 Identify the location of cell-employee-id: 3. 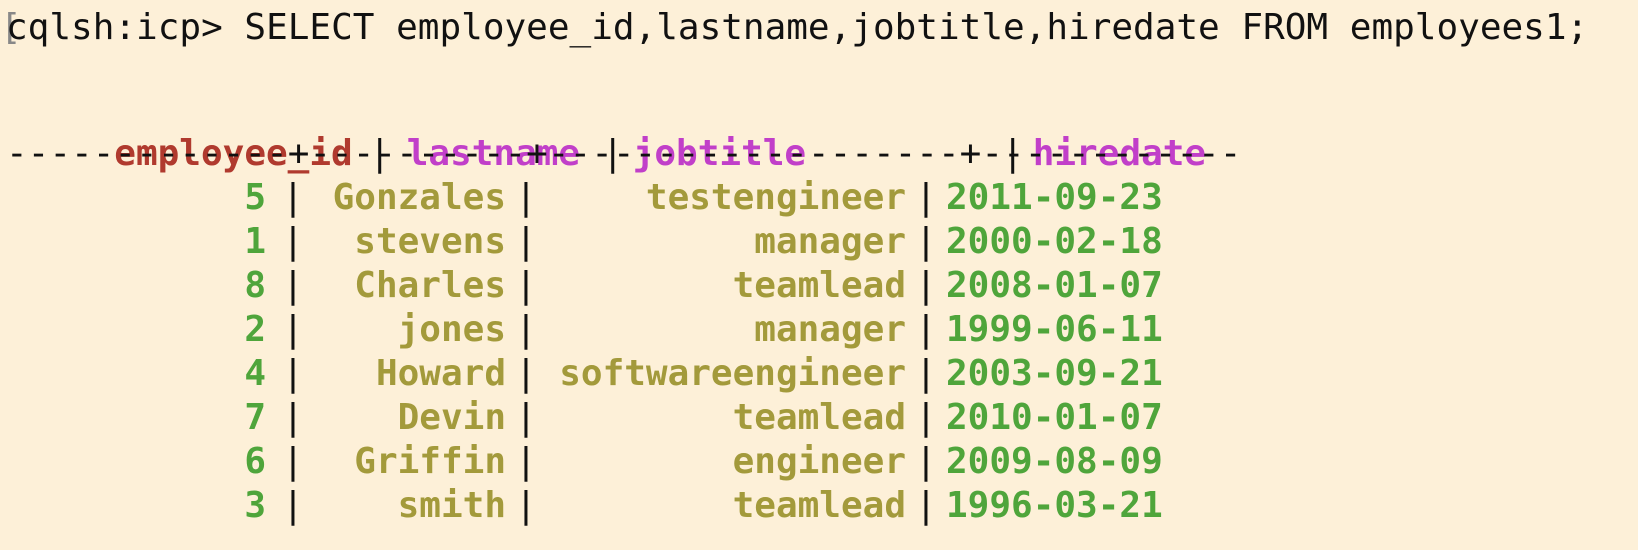
(255, 505).